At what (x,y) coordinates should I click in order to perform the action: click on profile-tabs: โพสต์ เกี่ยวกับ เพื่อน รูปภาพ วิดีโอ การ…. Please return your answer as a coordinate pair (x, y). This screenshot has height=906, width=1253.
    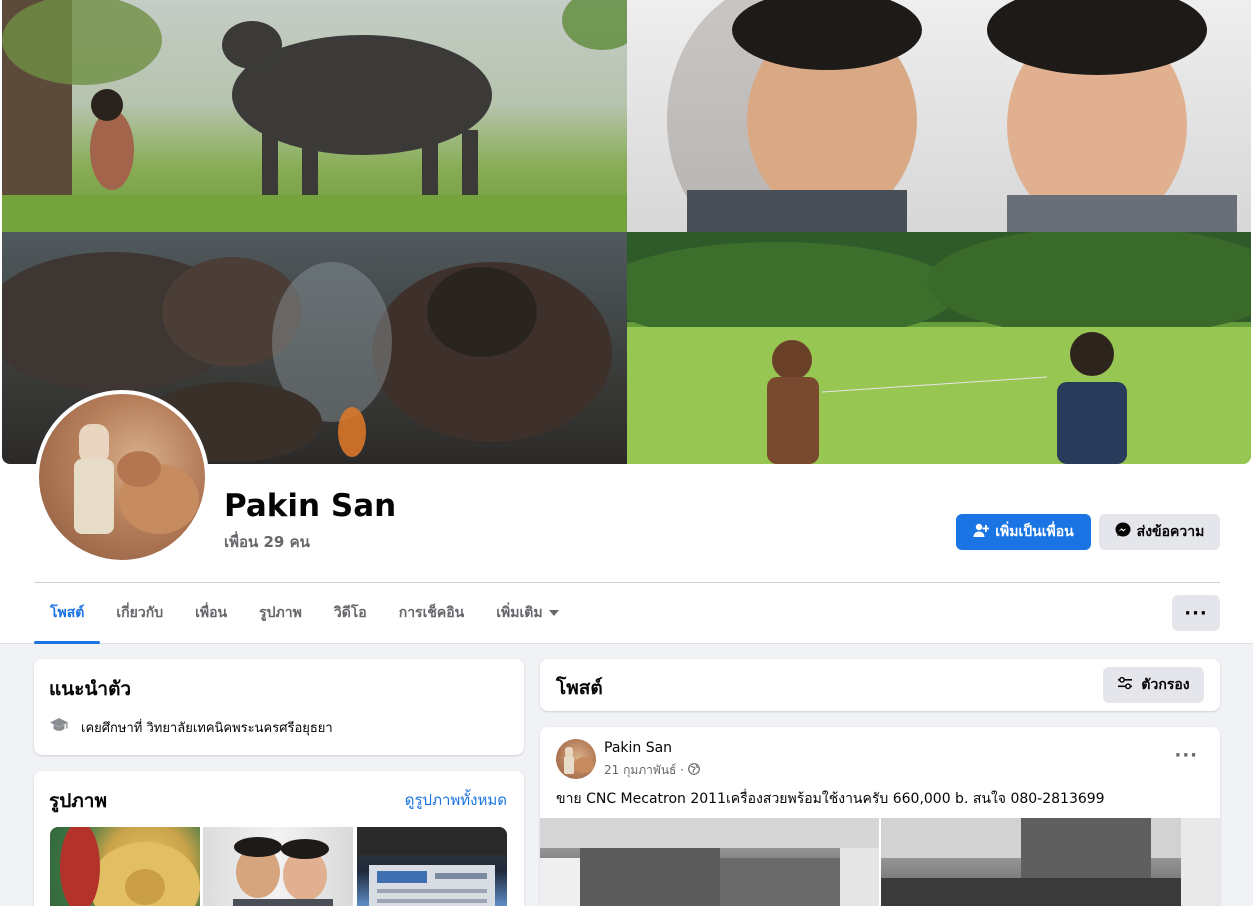
    Looking at the image, I should click on (304, 614).